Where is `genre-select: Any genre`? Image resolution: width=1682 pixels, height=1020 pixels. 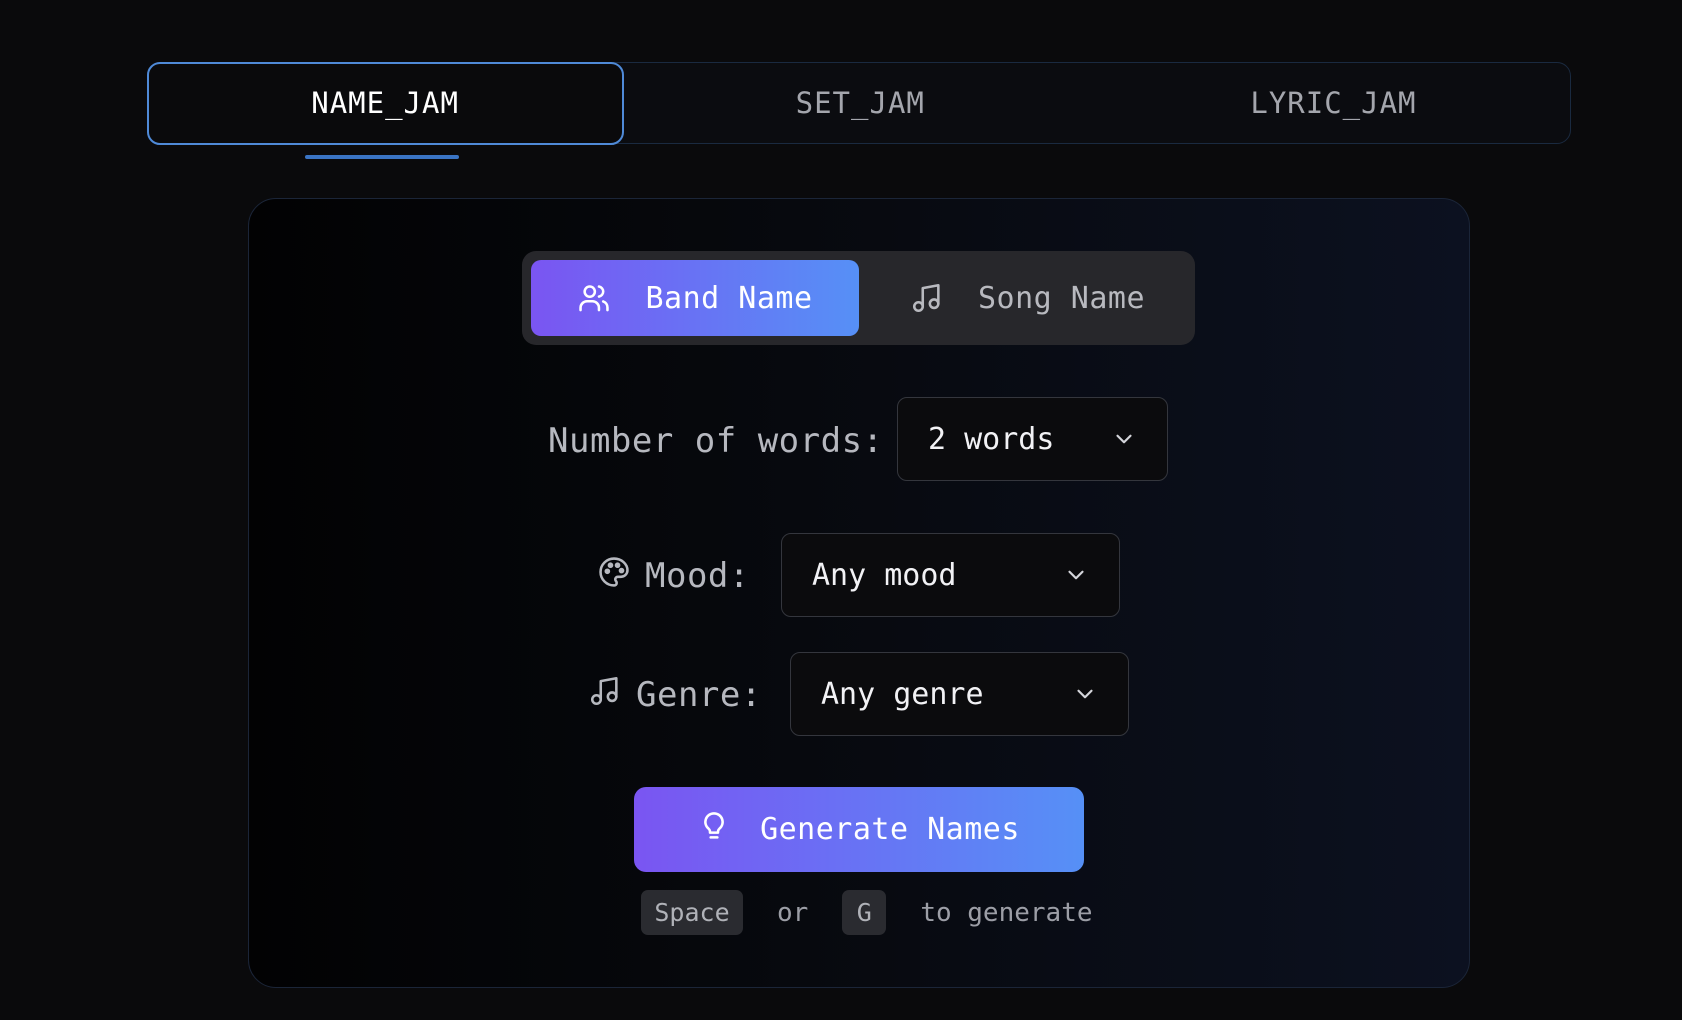 genre-select: Any genre is located at coordinates (959, 694).